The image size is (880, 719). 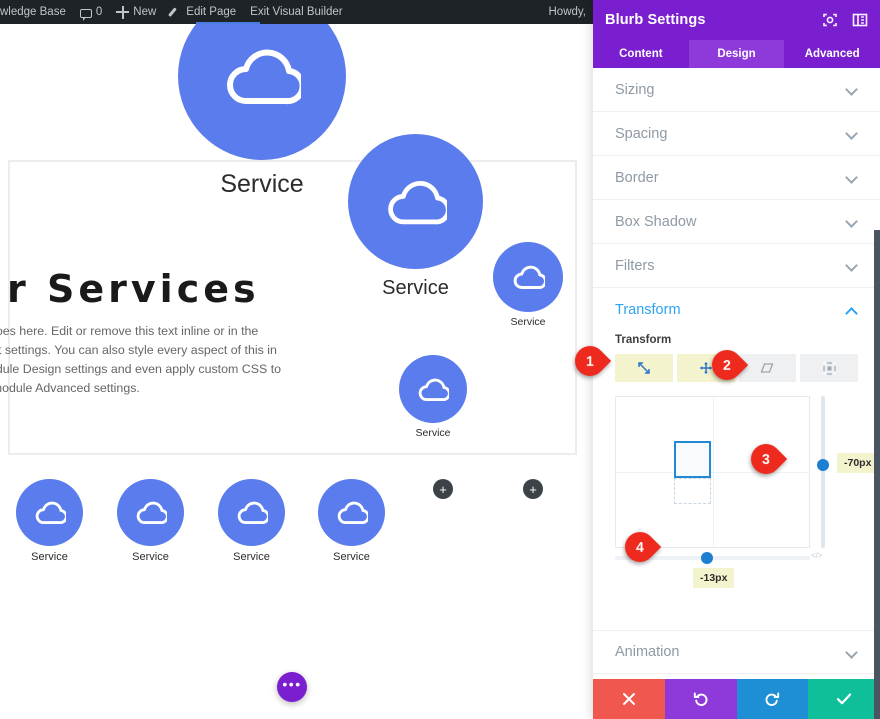 What do you see at coordinates (766, 458) in the screenshot?
I see `callout-3-label: 3` at bounding box center [766, 458].